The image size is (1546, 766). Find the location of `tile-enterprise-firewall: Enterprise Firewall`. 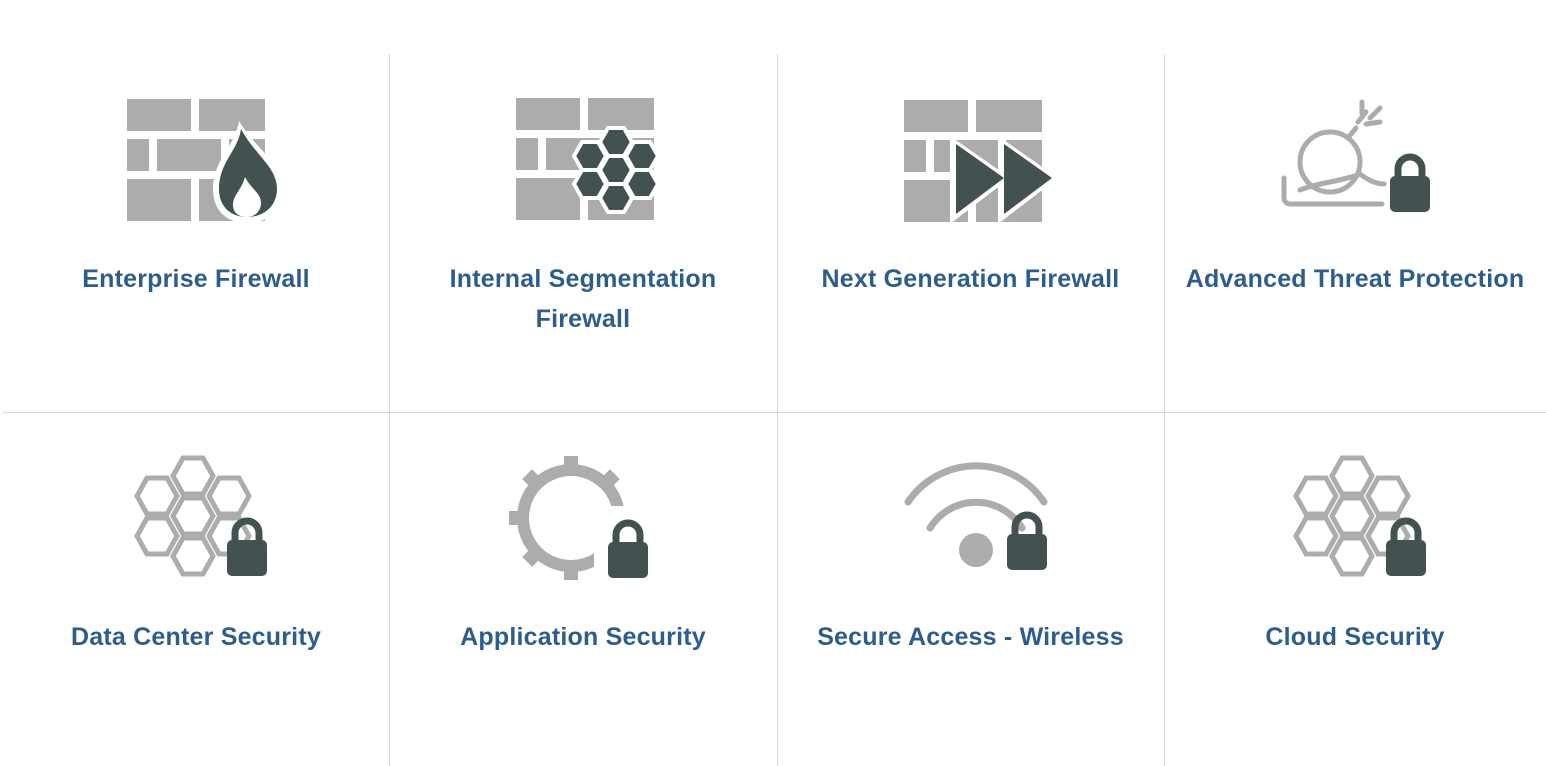

tile-enterprise-firewall: Enterprise Firewall is located at coordinates (196, 233).